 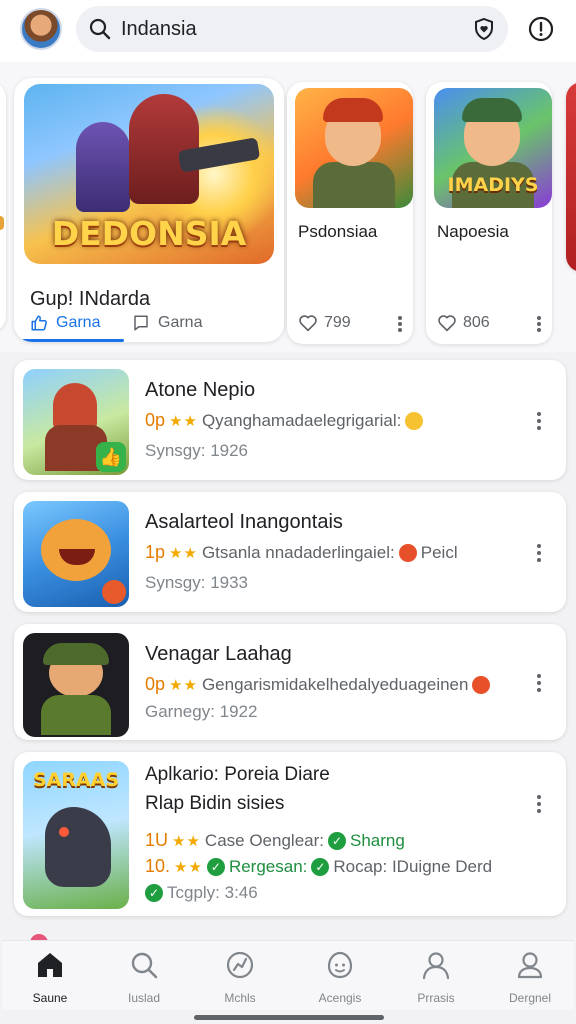 I want to click on list-item-desc: Rocap: IDuigne Derd, so click(x=413, y=866).